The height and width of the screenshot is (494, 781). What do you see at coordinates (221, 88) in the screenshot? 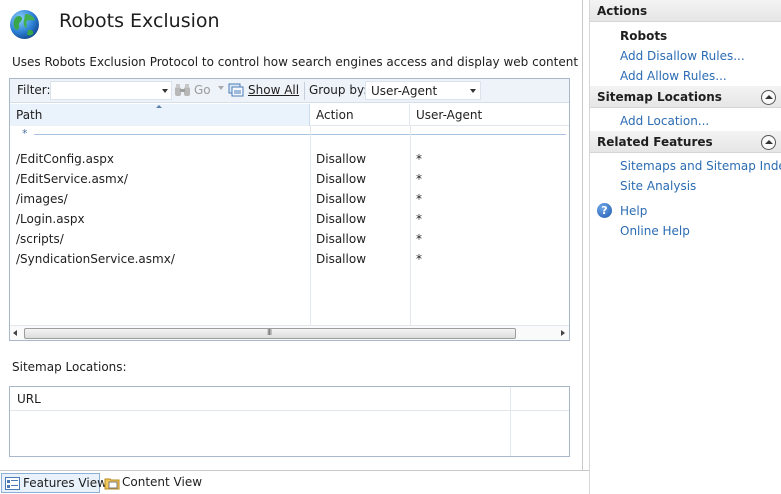
I see `go-dropdown-icon` at bounding box center [221, 88].